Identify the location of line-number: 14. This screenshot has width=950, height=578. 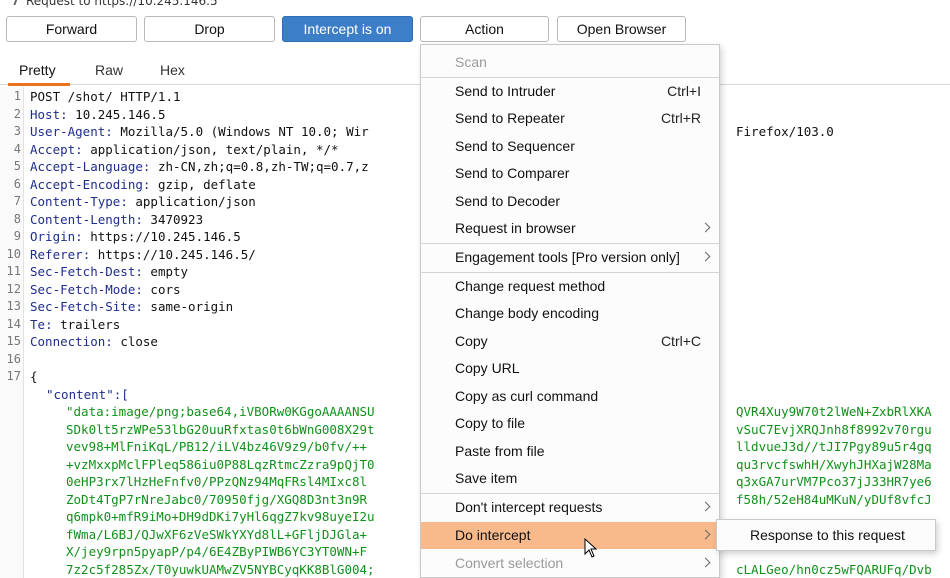
(13, 323).